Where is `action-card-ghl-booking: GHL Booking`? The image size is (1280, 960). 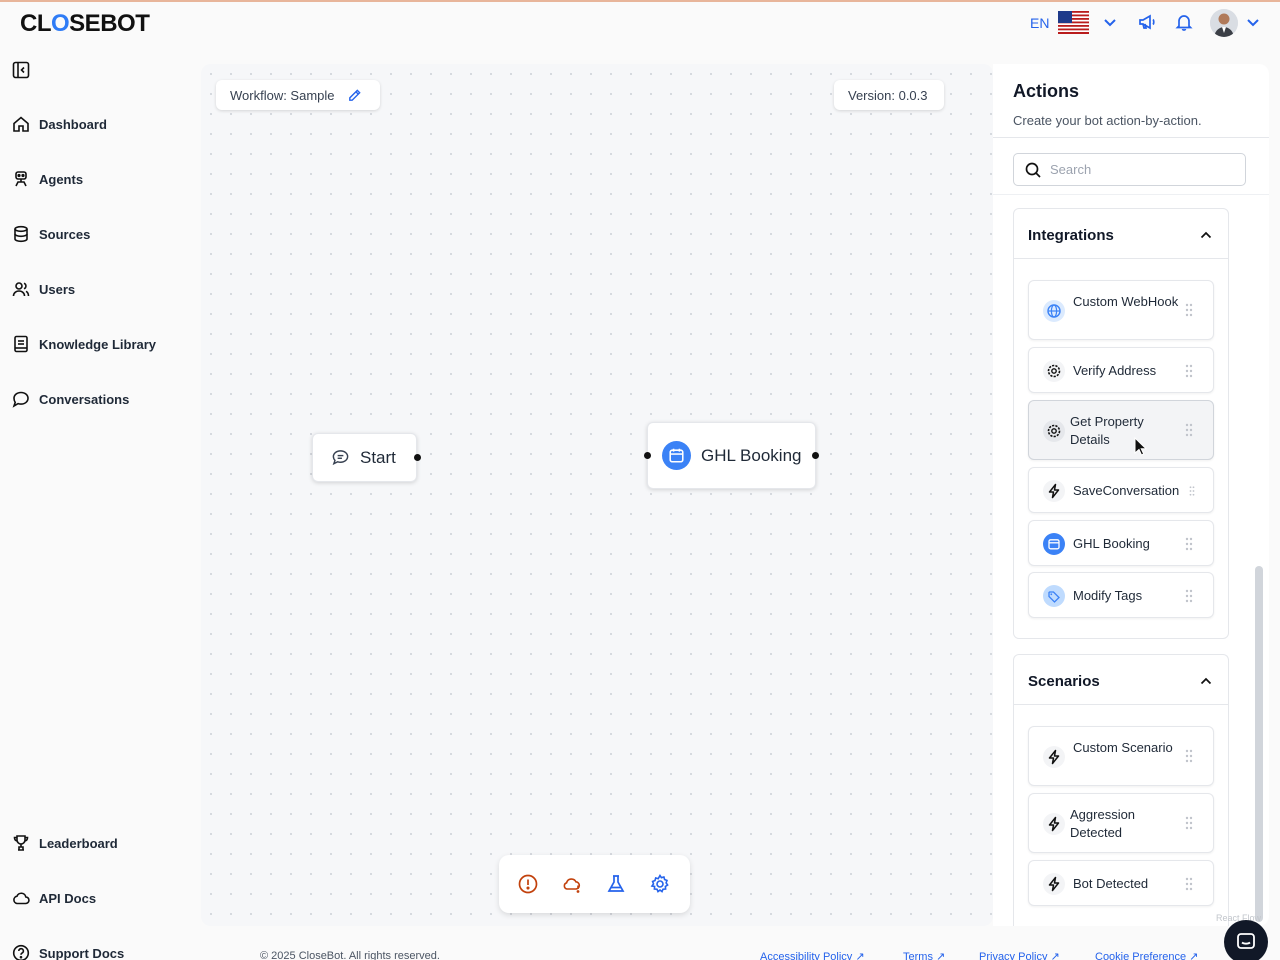
action-card-ghl-booking: GHL Booking is located at coordinates (1121, 543).